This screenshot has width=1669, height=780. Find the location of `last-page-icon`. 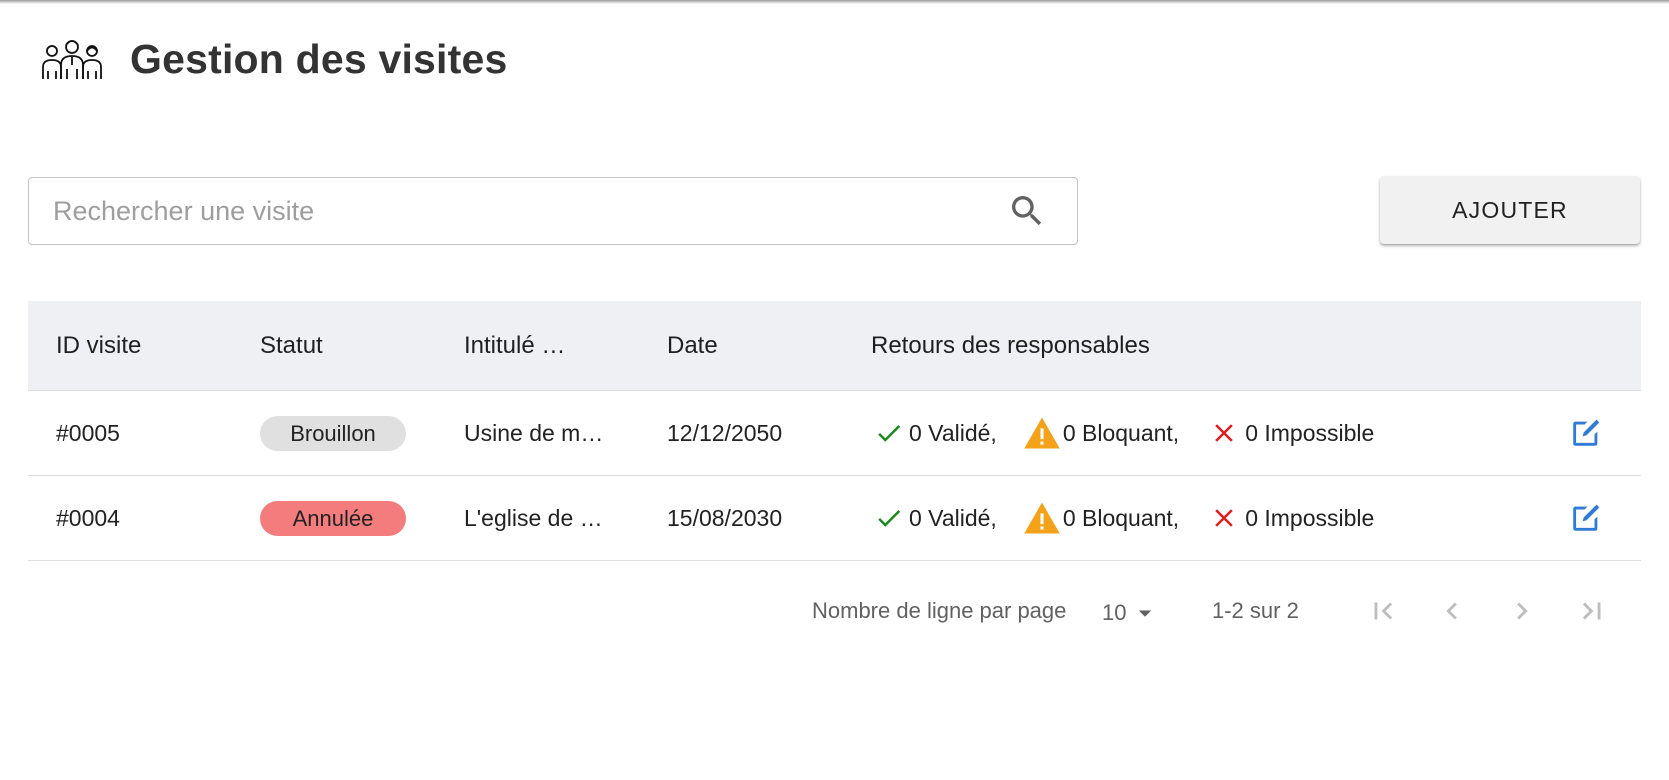

last-page-icon is located at coordinates (1592, 611).